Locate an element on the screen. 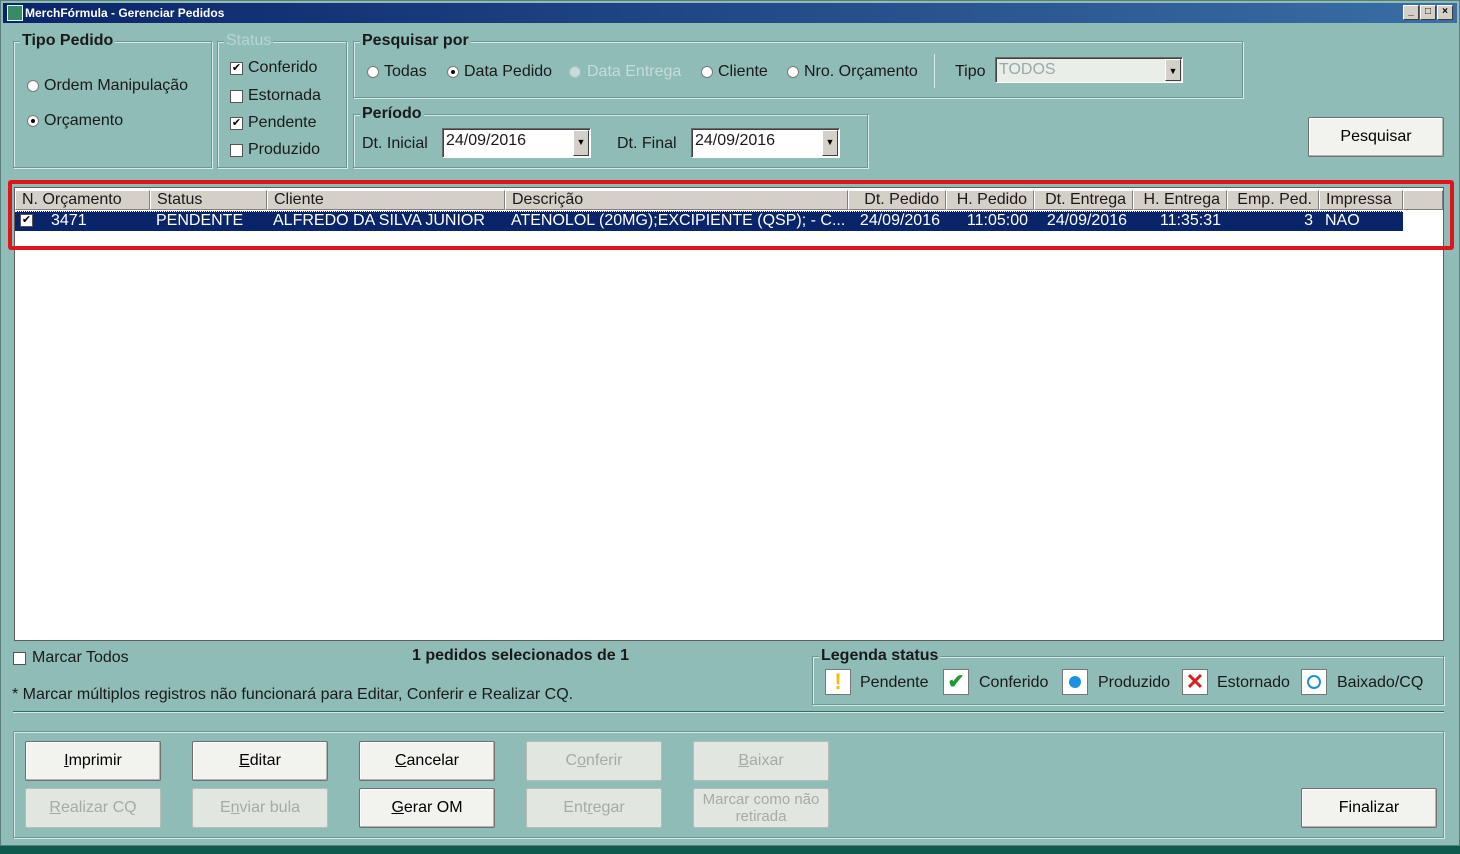  checkbox-conferido: ✔ is located at coordinates (236, 68).